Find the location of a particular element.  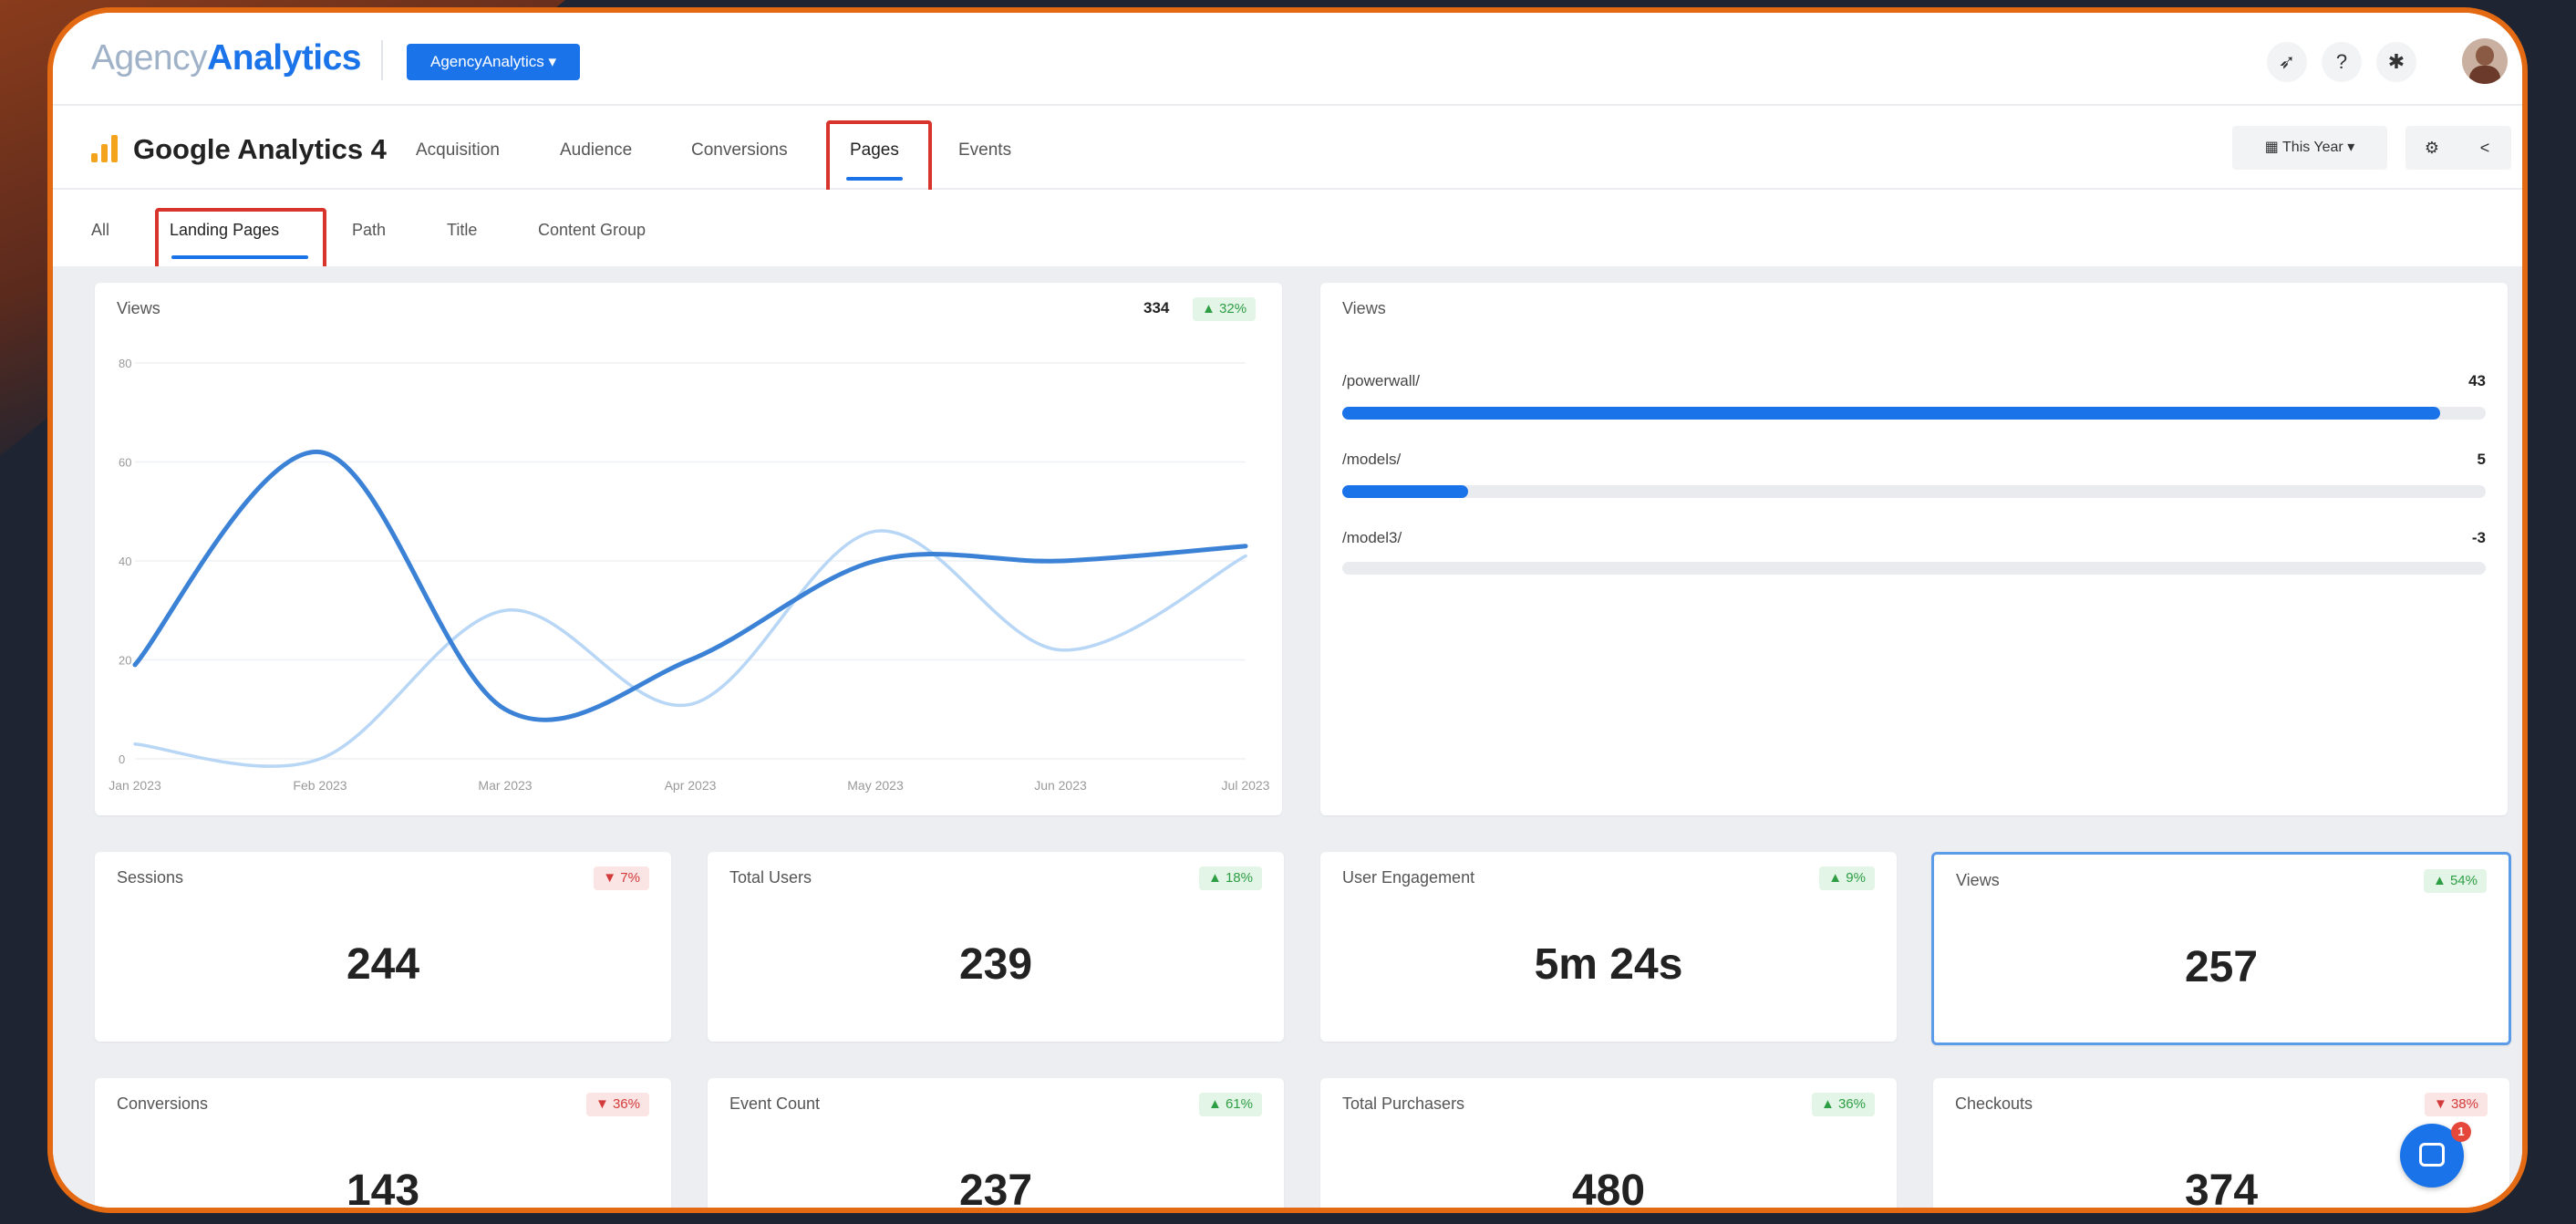

x-tick-label: Jul 2023 is located at coordinates (1246, 786).